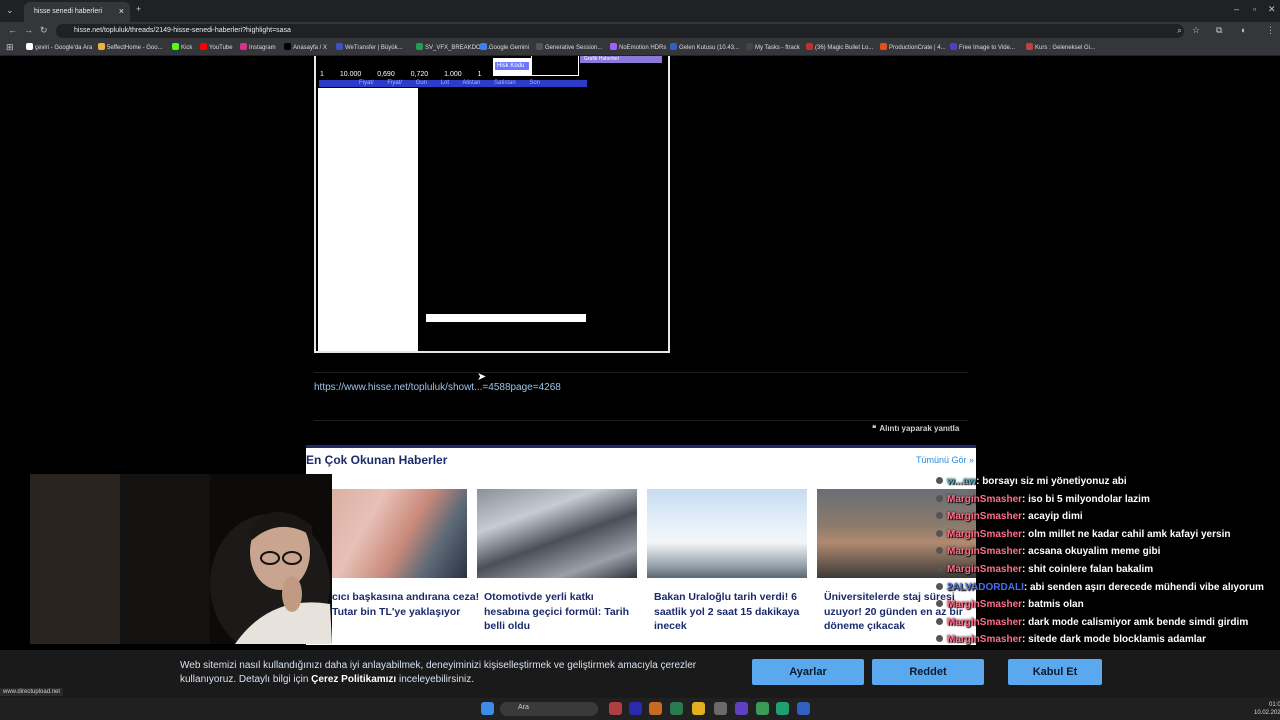 The height and width of the screenshot is (720, 1280). I want to click on see-all-link: Tümünü Gör », so click(945, 460).